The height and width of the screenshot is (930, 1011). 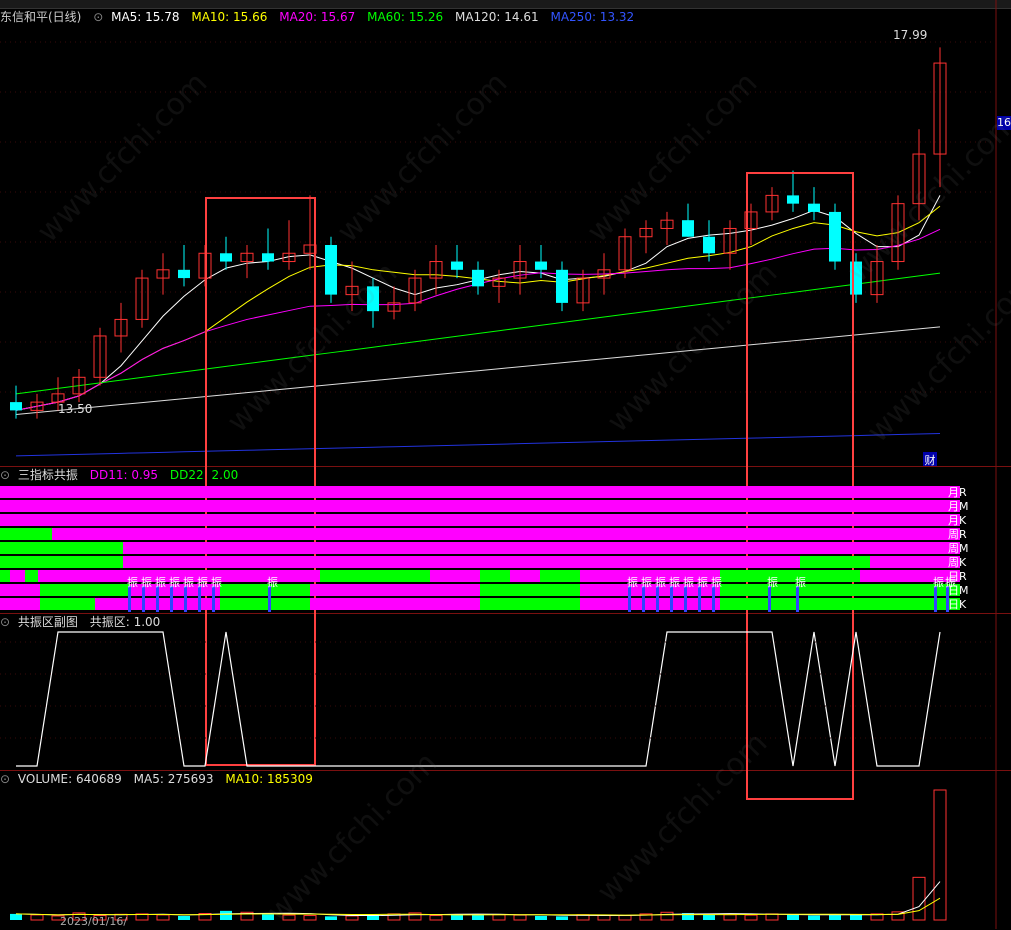 What do you see at coordinates (94, 921) in the screenshot?
I see `date-label: 2023/01/16/` at bounding box center [94, 921].